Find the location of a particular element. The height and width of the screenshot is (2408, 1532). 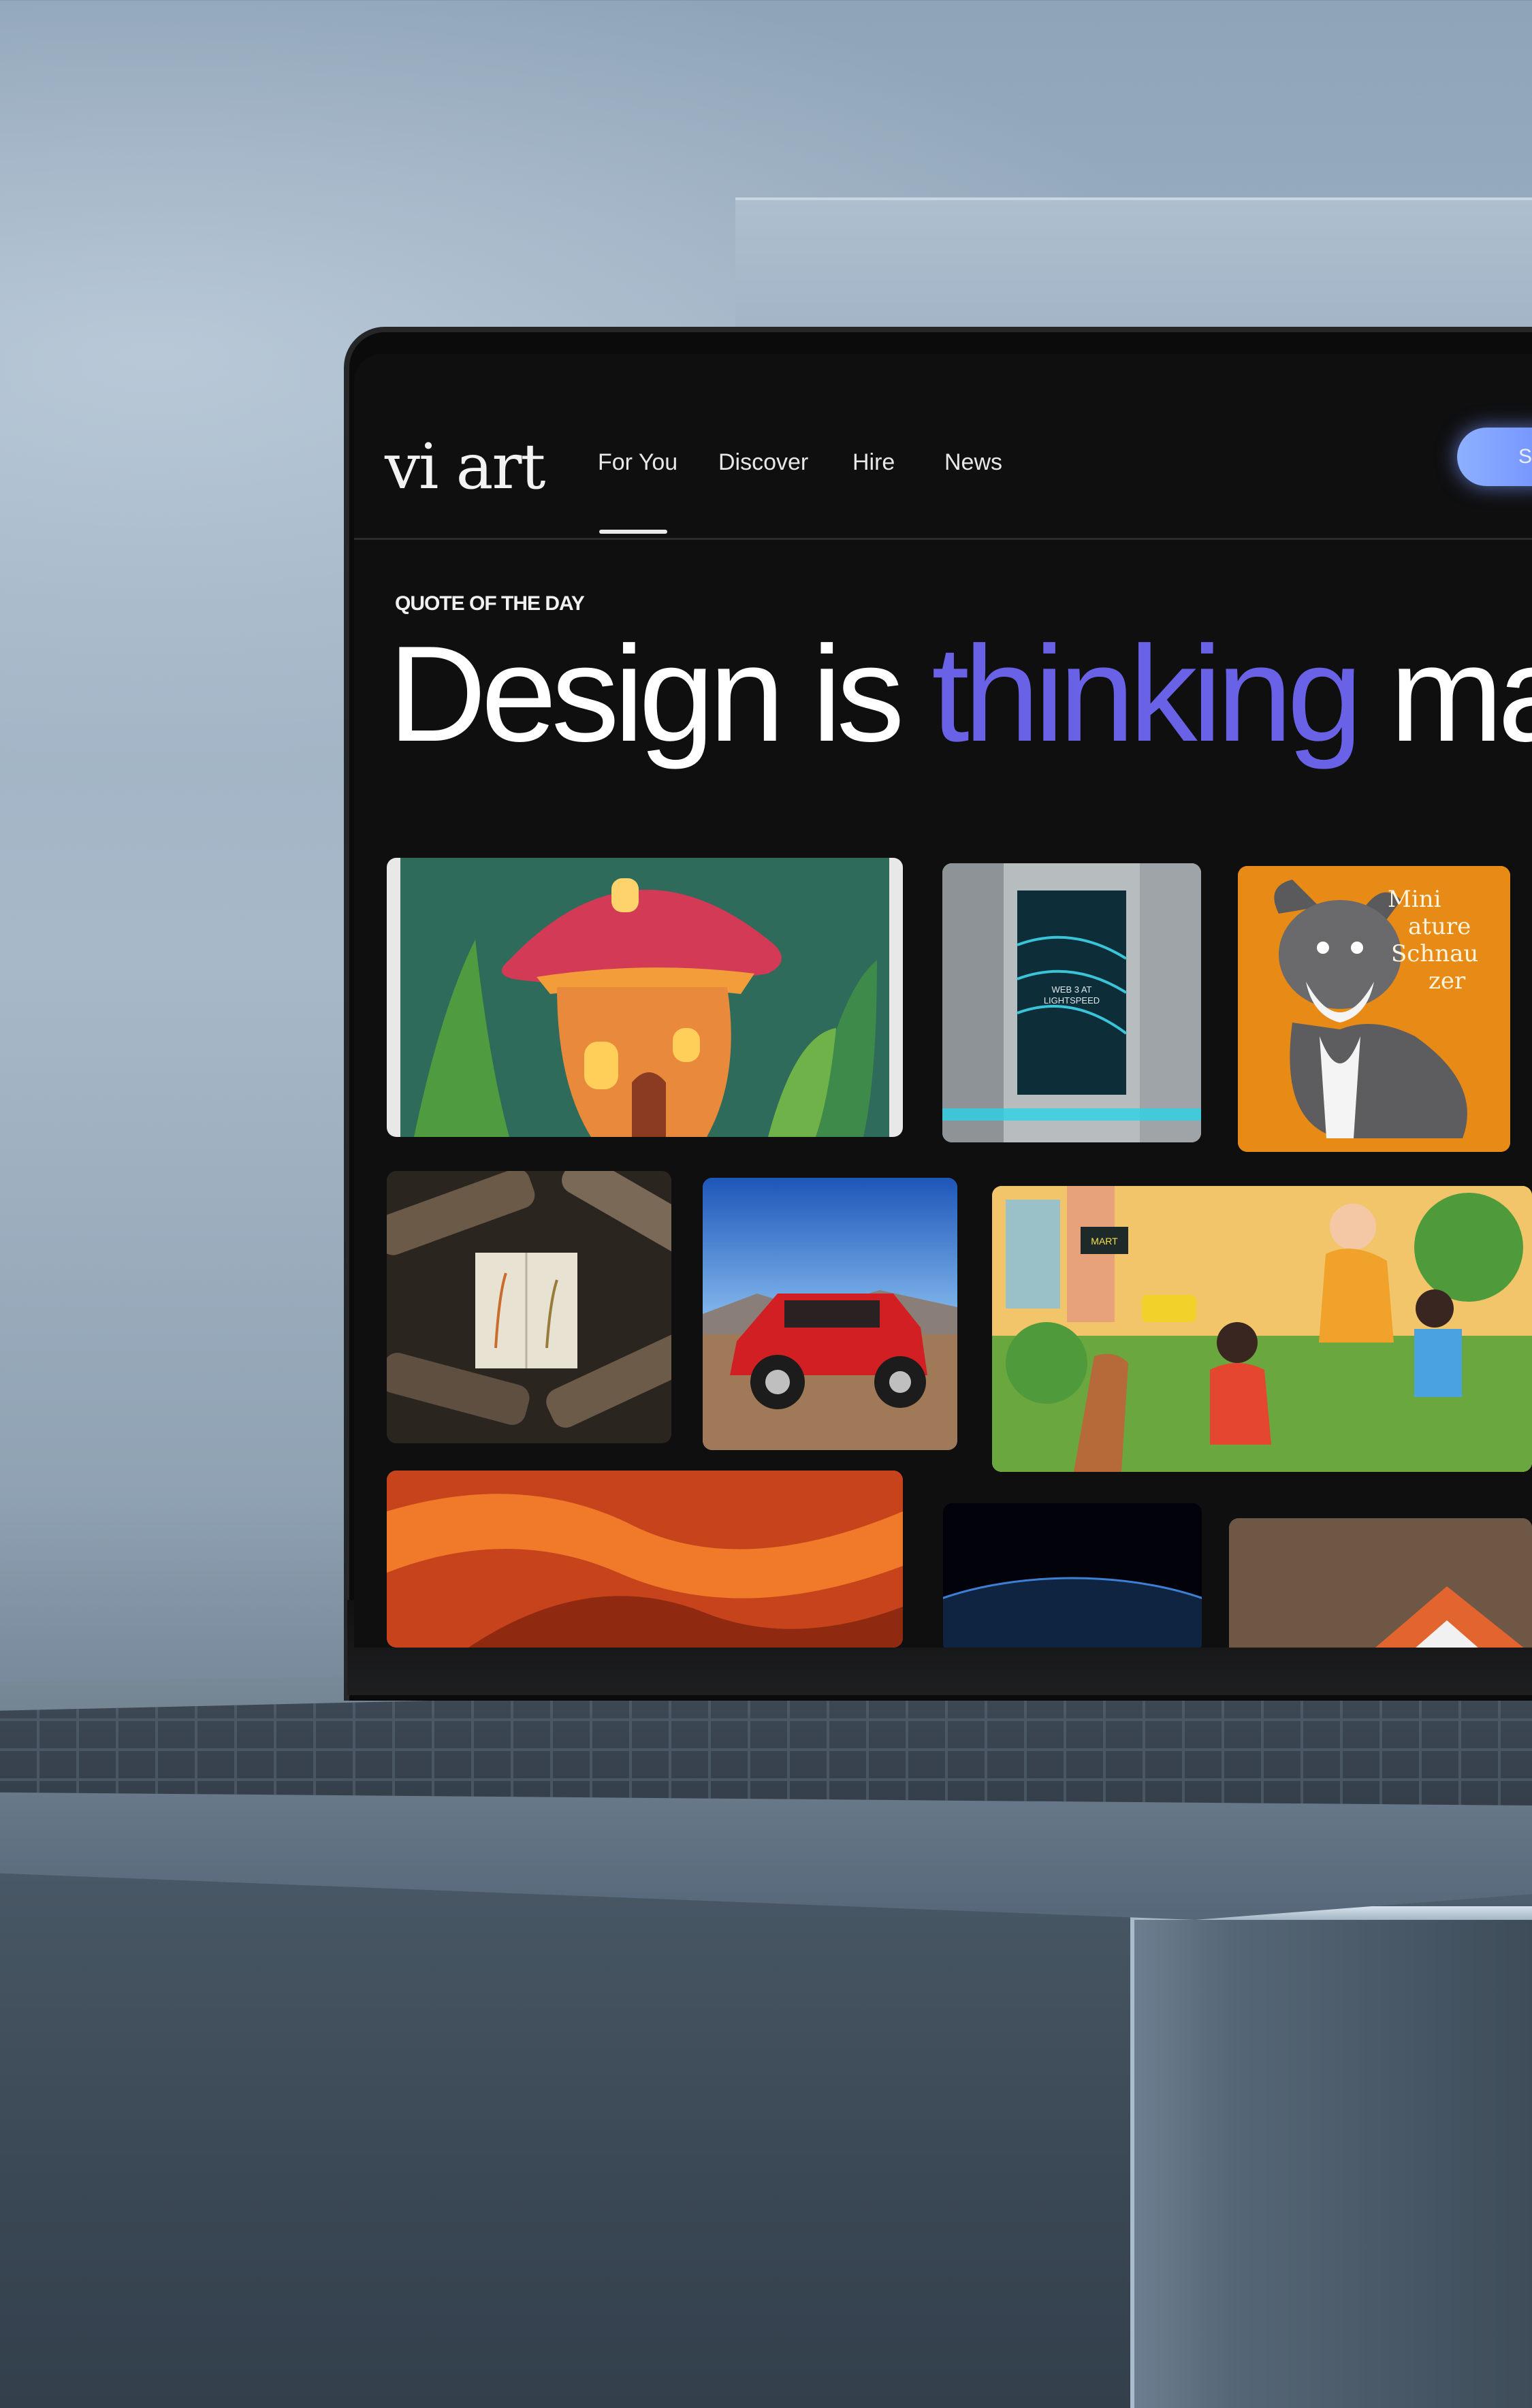

mushroom-house-image is located at coordinates (644, 997).